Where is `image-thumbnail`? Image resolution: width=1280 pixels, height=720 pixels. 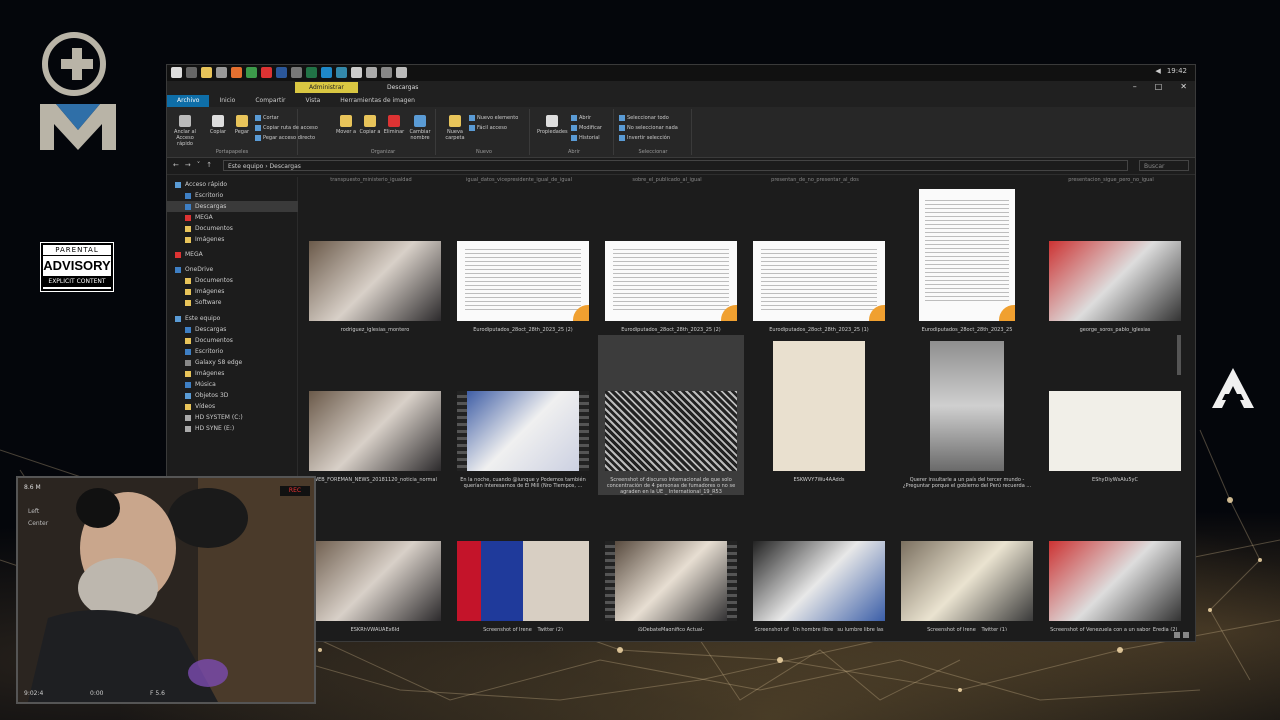
image-thumbnail is located at coordinates (1115, 581).